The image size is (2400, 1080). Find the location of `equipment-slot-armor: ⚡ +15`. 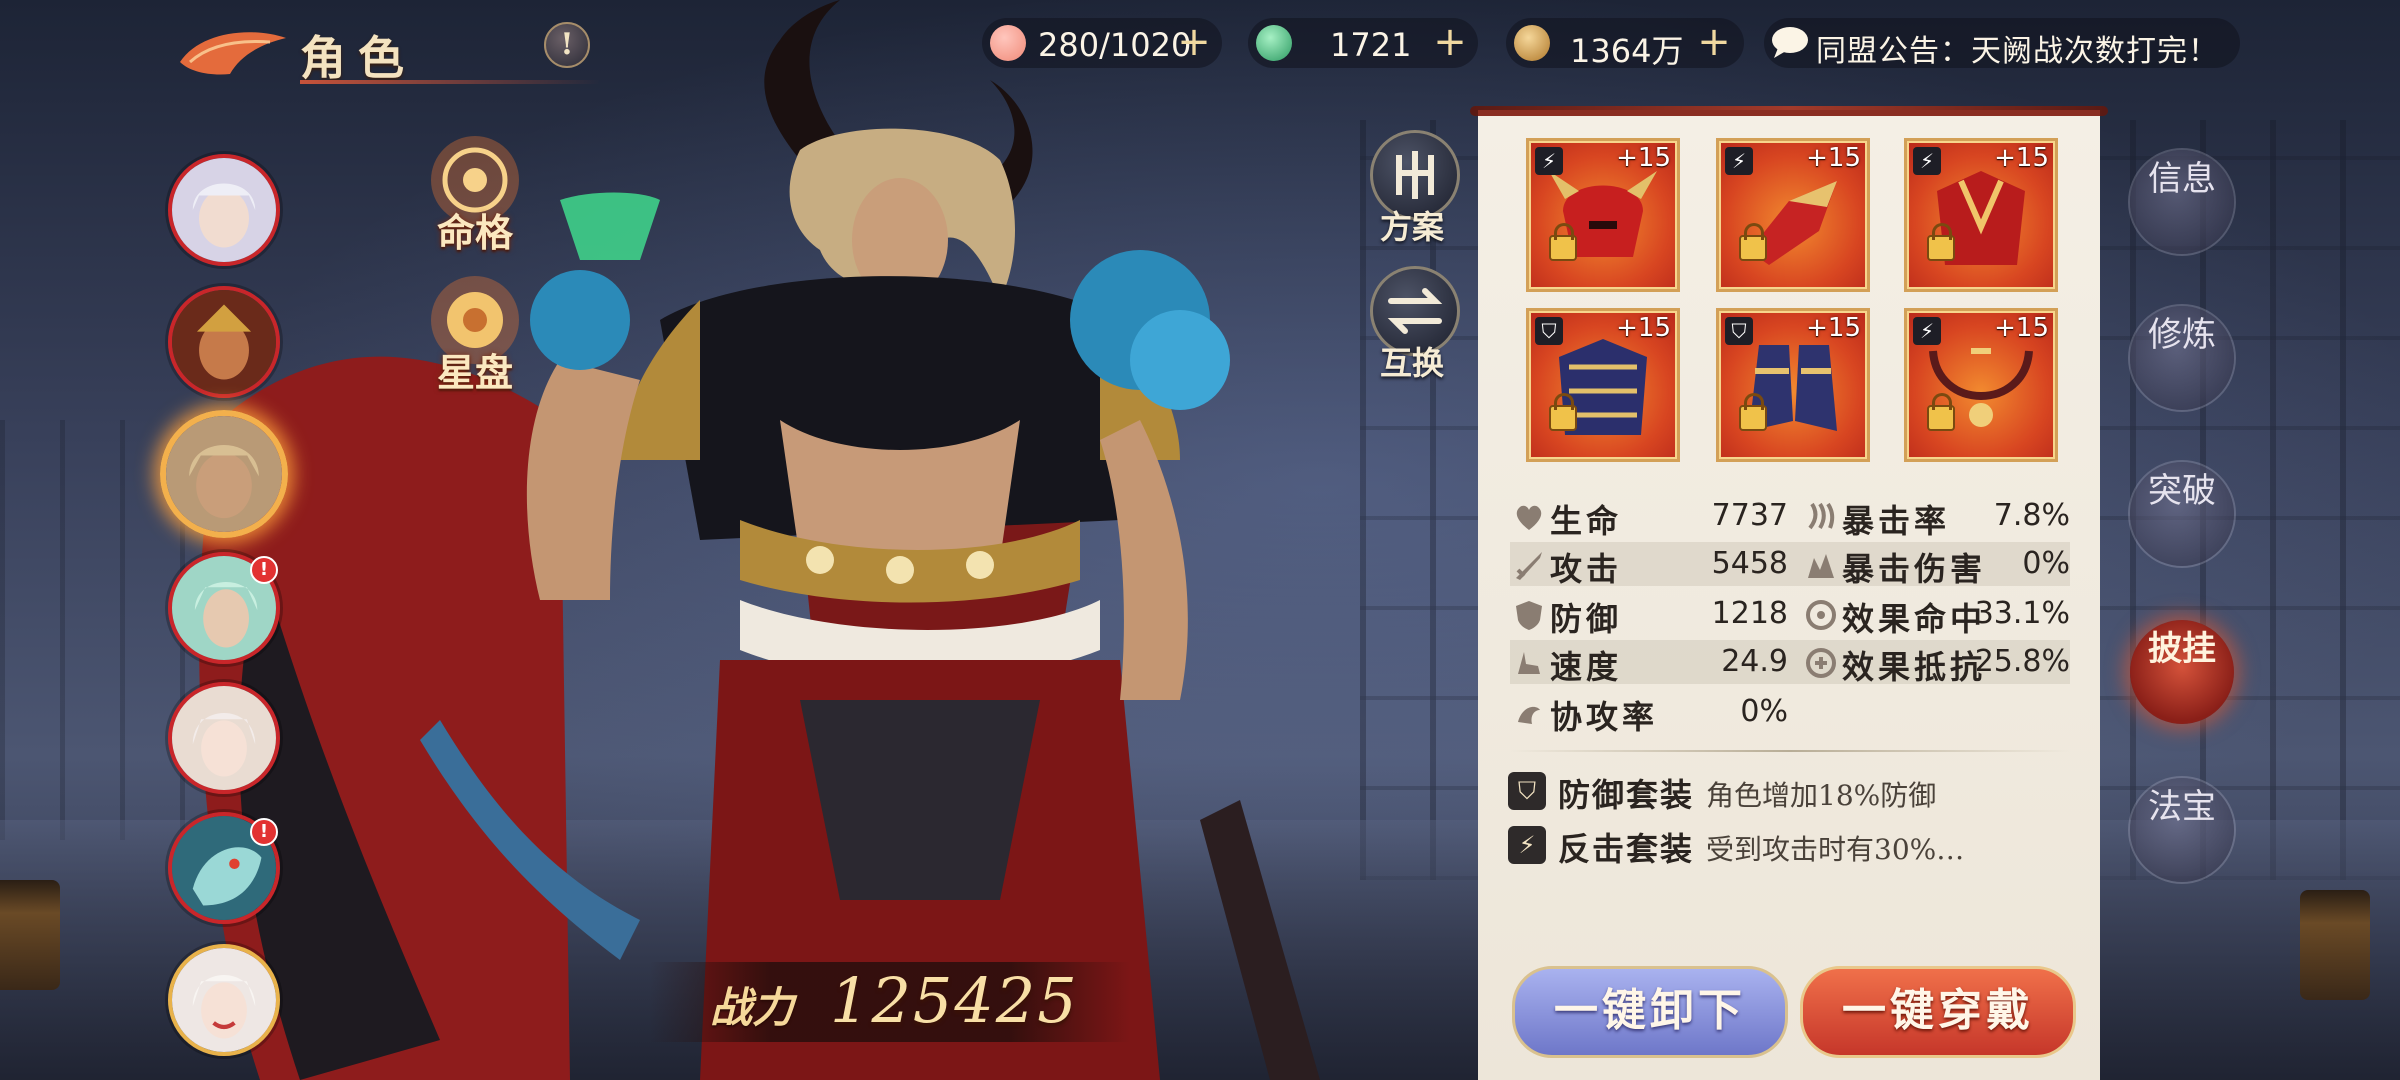

equipment-slot-armor: ⚡ +15 is located at coordinates (1981, 215).